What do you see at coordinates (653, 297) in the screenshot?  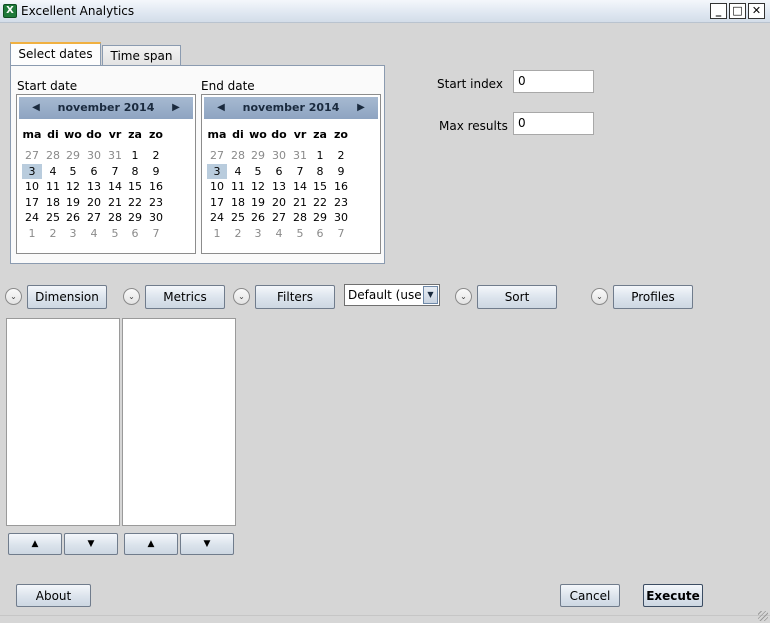 I see `profiles-button: Profiles` at bounding box center [653, 297].